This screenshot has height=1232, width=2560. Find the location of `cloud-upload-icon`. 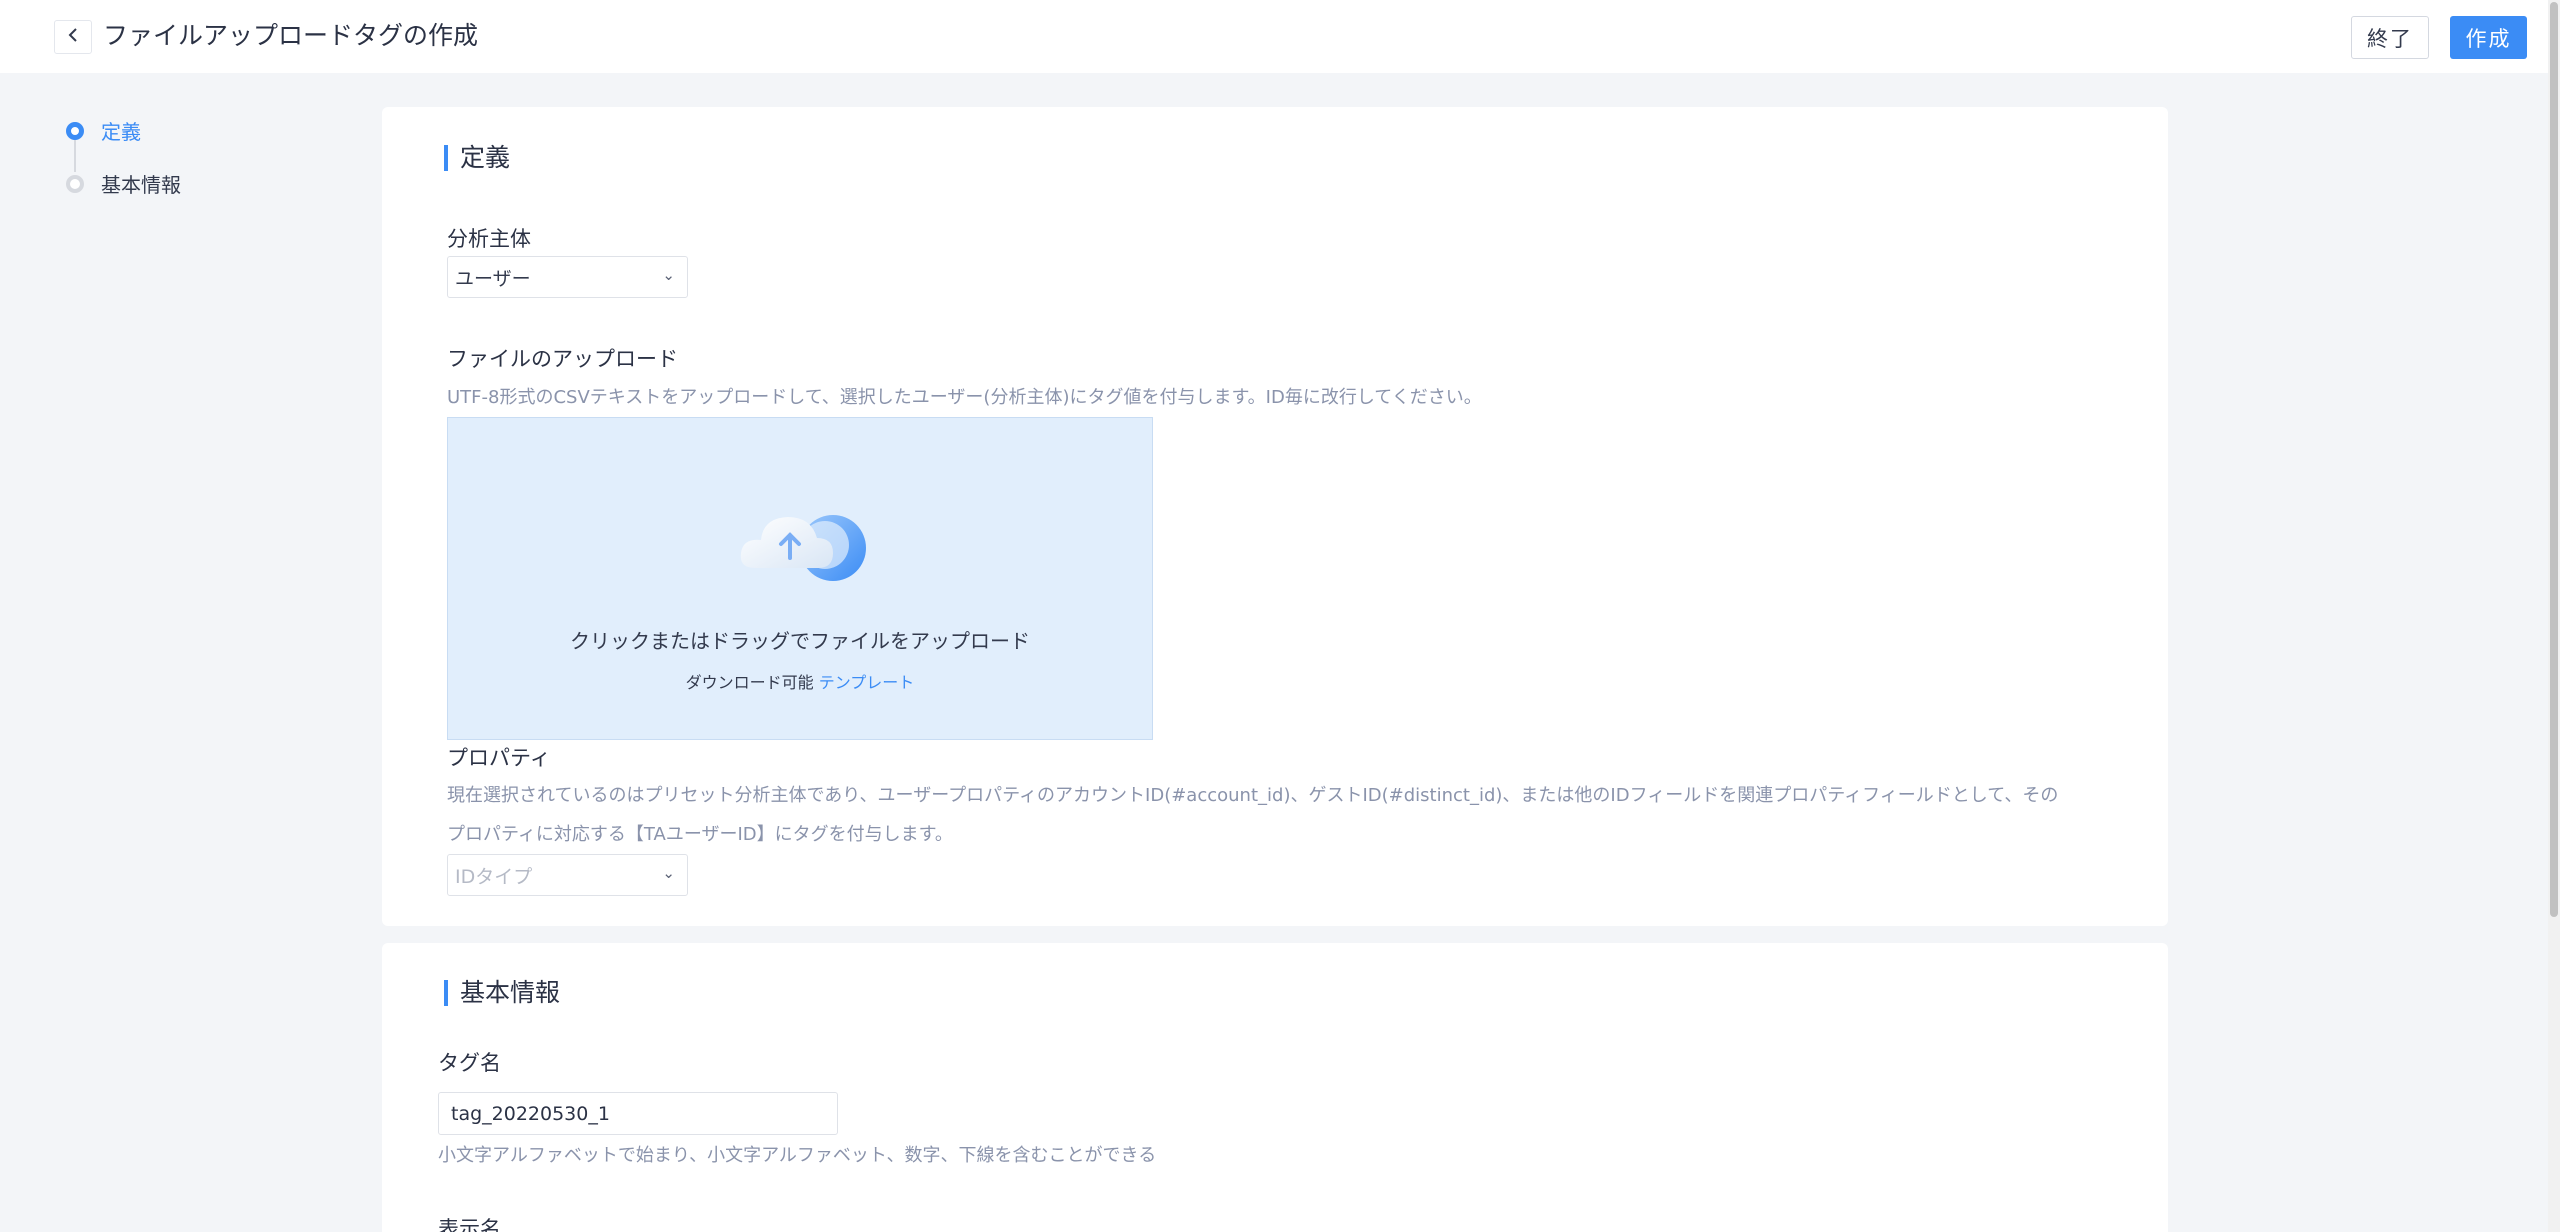

cloud-upload-icon is located at coordinates (803, 548).